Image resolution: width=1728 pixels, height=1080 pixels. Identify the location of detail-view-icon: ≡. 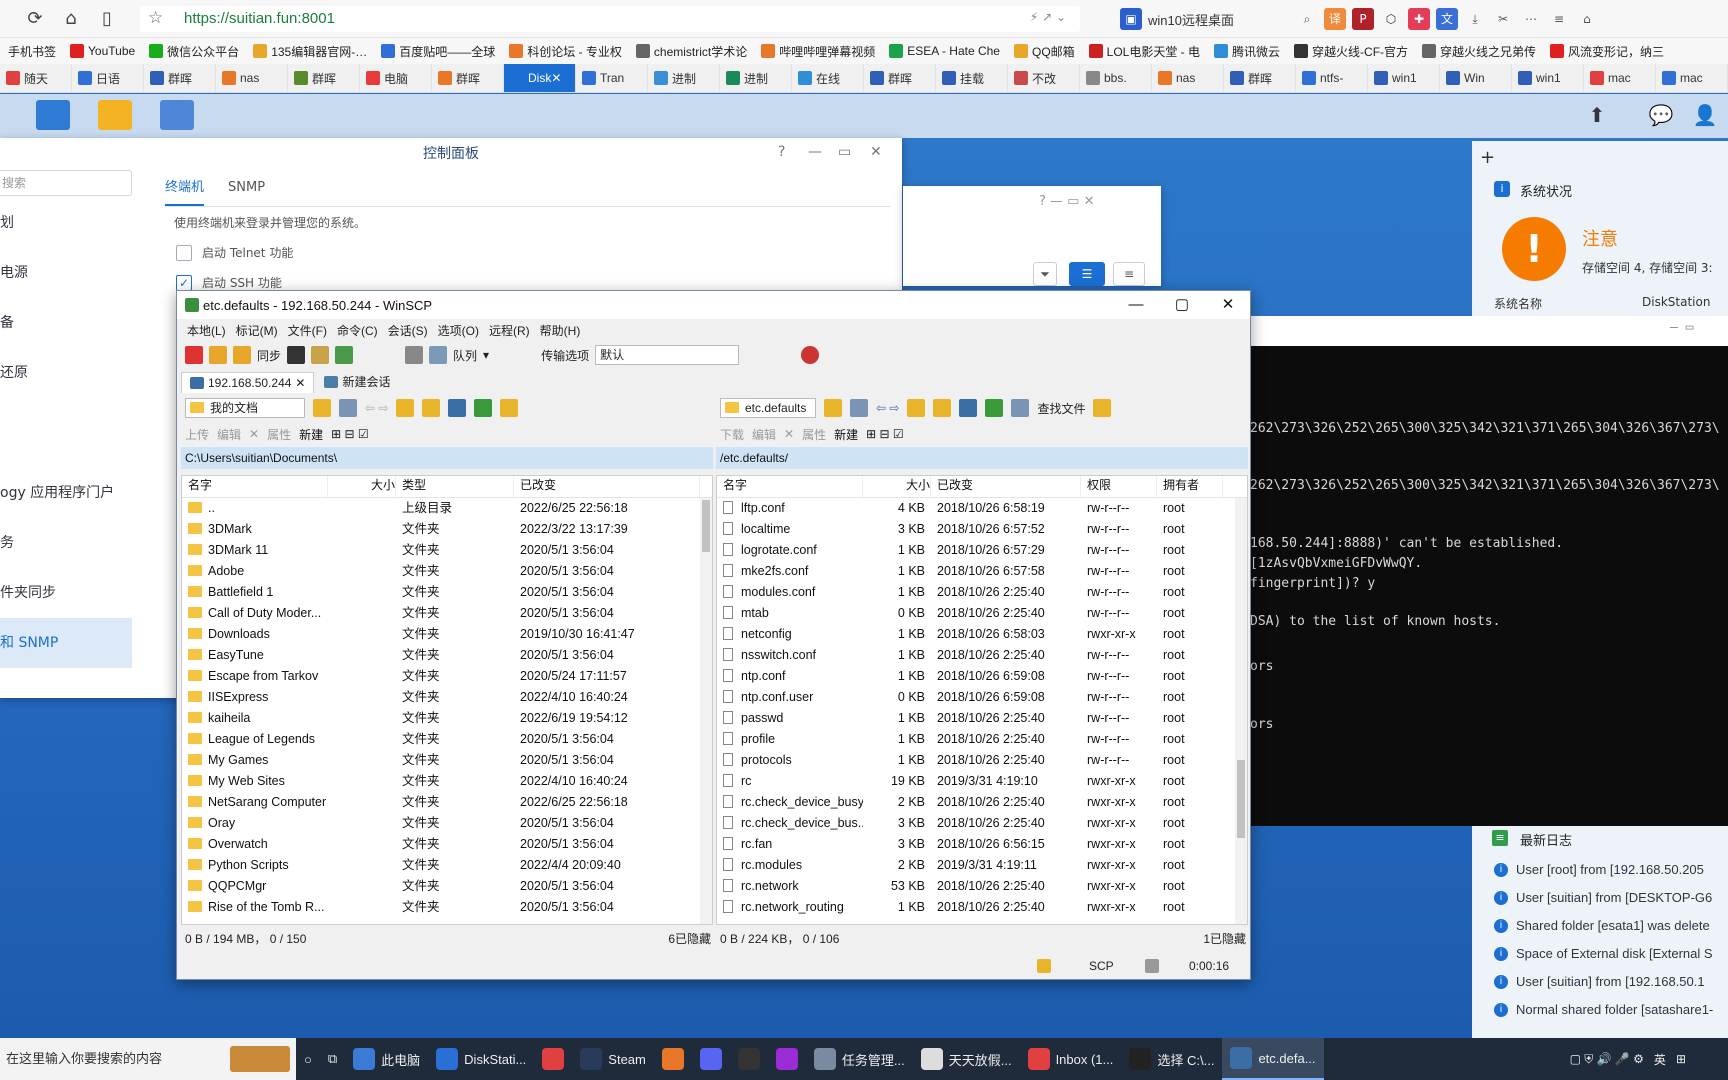
(1129, 274).